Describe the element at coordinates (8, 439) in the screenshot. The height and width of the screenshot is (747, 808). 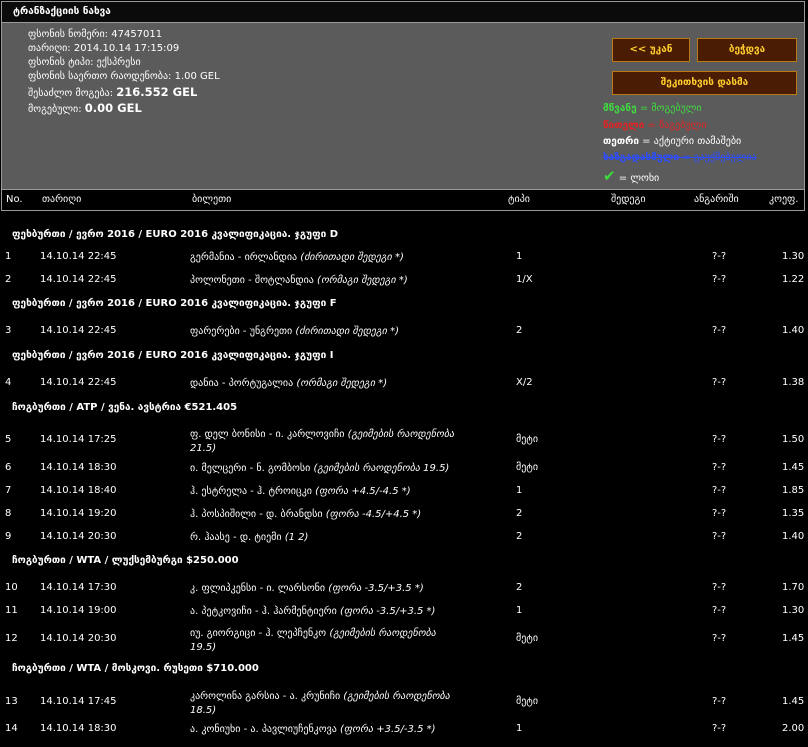
I see `row-number: 5` at that location.